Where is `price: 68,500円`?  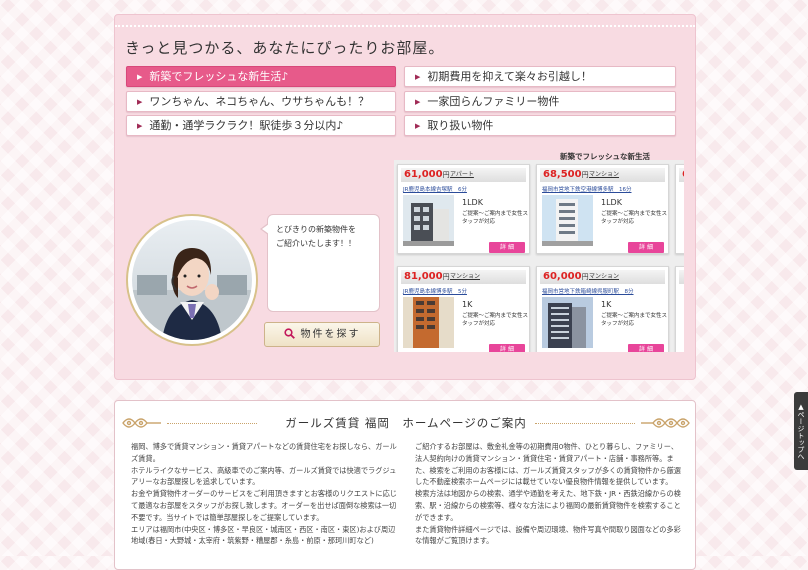 price: 68,500円 is located at coordinates (566, 175).